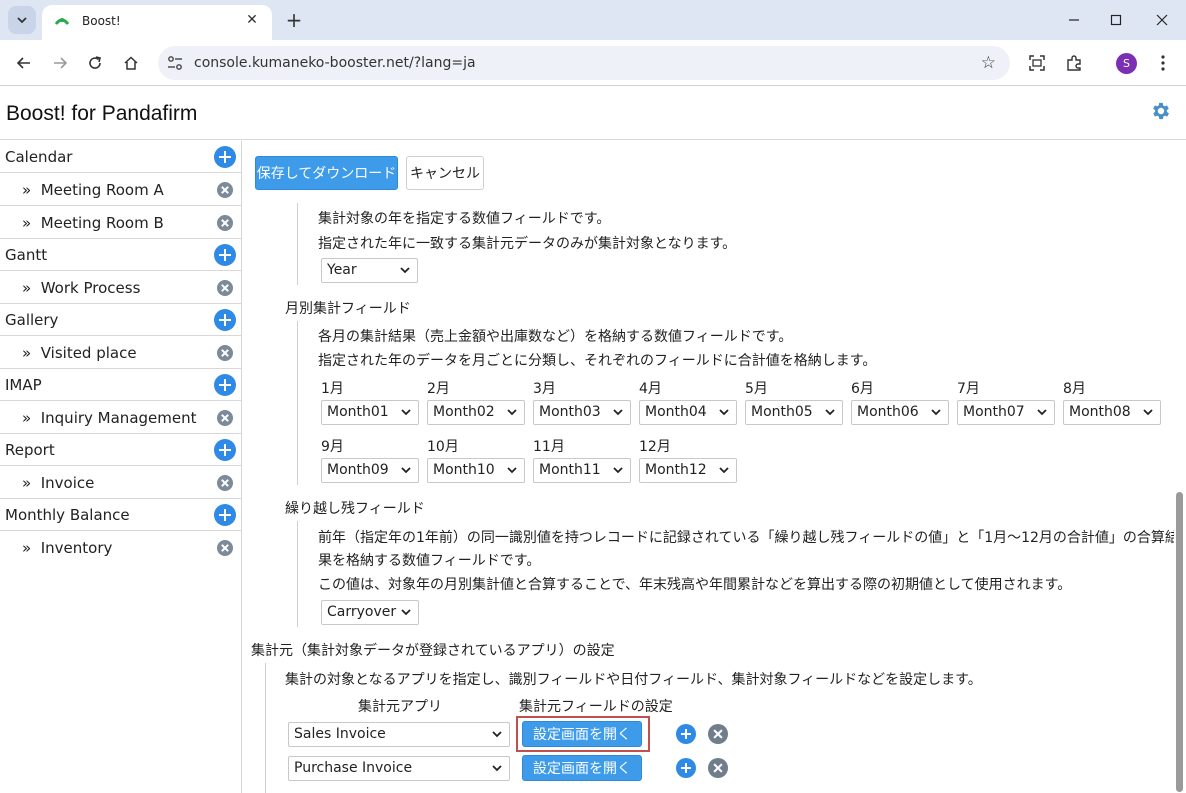  What do you see at coordinates (968, 389) in the screenshot?
I see `month-label: 7月` at bounding box center [968, 389].